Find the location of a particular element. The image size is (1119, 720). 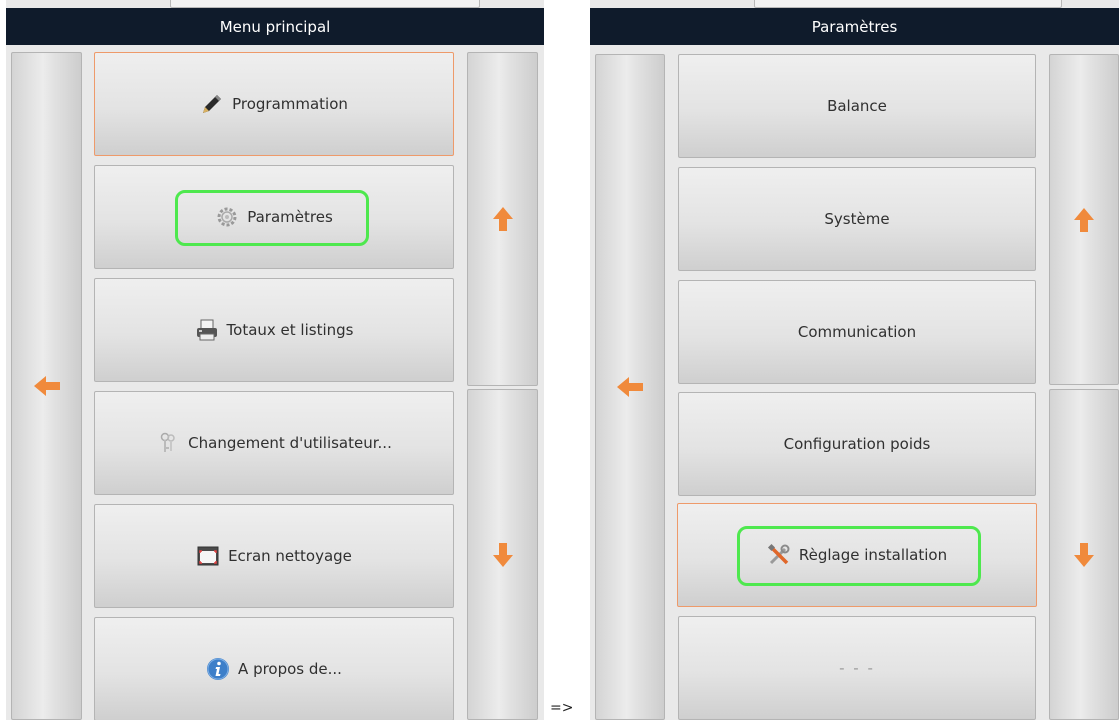

keys-icon is located at coordinates (168, 443).